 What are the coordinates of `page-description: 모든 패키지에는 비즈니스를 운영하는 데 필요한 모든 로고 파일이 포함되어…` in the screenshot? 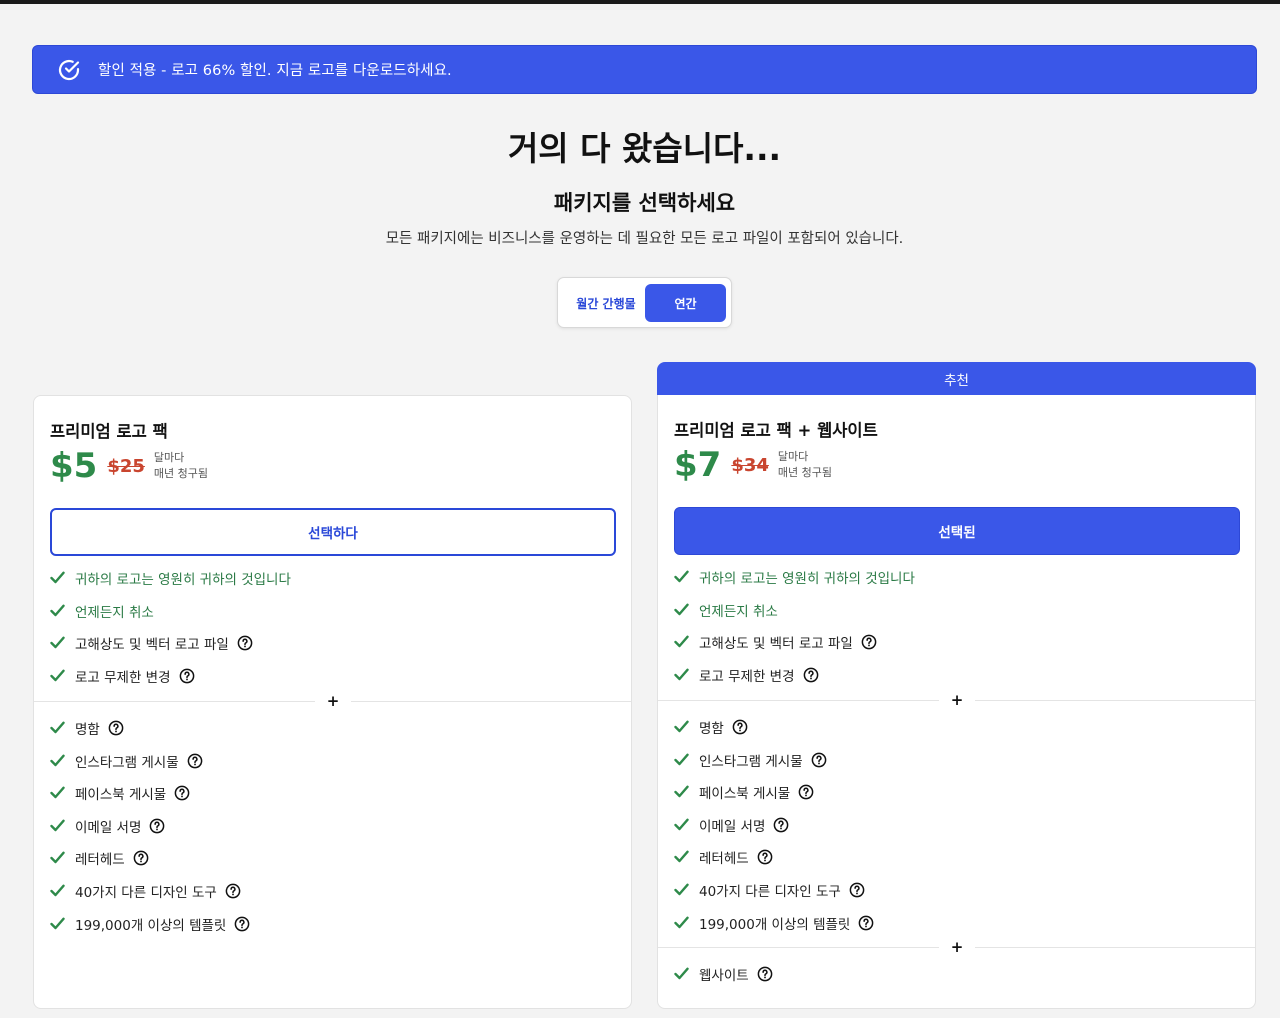 It's located at (644, 239).